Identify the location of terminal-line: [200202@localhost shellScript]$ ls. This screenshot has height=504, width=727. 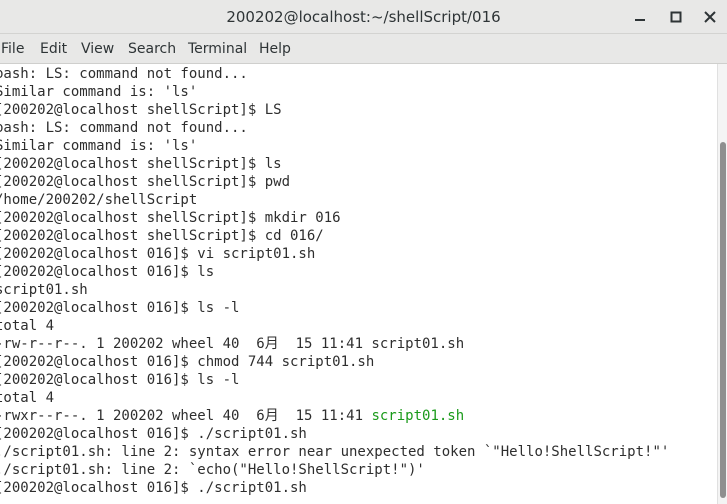
(358, 164).